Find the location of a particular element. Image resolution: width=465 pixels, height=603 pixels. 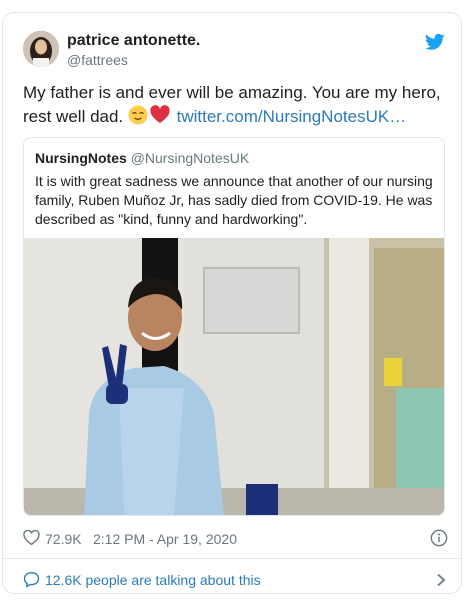

conversation-label: 12.6K people are talking about this is located at coordinates (153, 580).